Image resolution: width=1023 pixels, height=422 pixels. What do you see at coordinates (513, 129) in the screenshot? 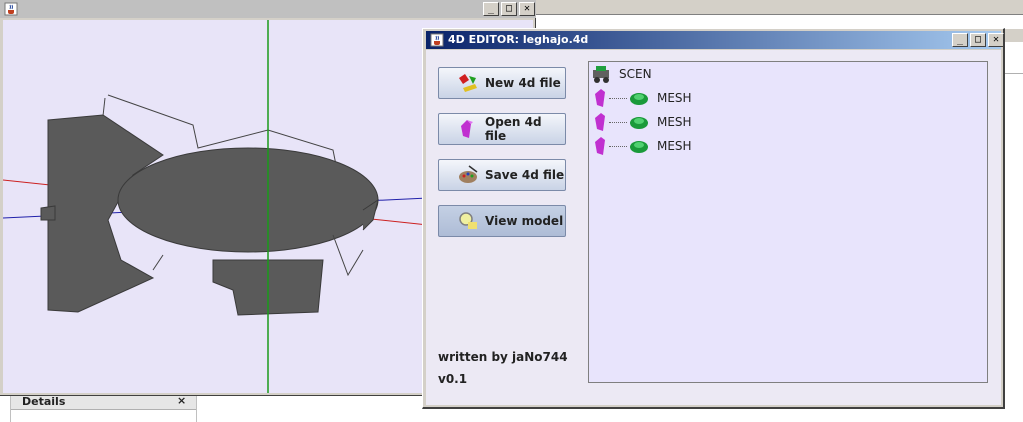
I see `open-file-label: Open 4d file` at bounding box center [513, 129].